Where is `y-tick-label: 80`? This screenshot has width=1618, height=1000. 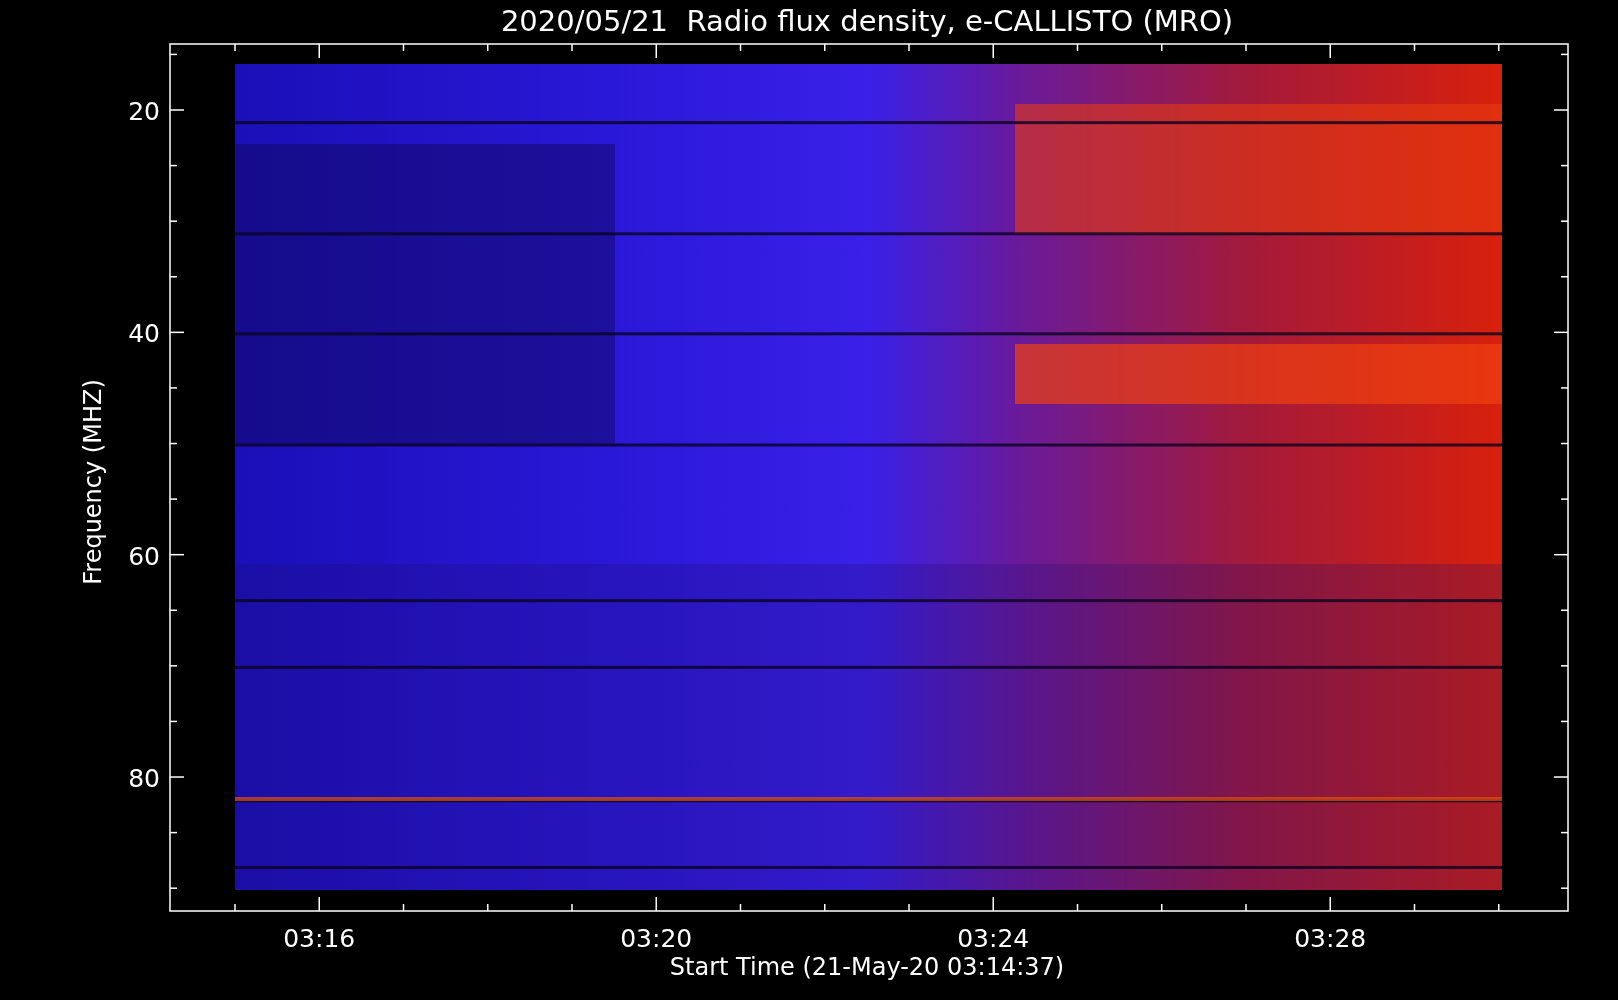 y-tick-label: 80 is located at coordinates (144, 778).